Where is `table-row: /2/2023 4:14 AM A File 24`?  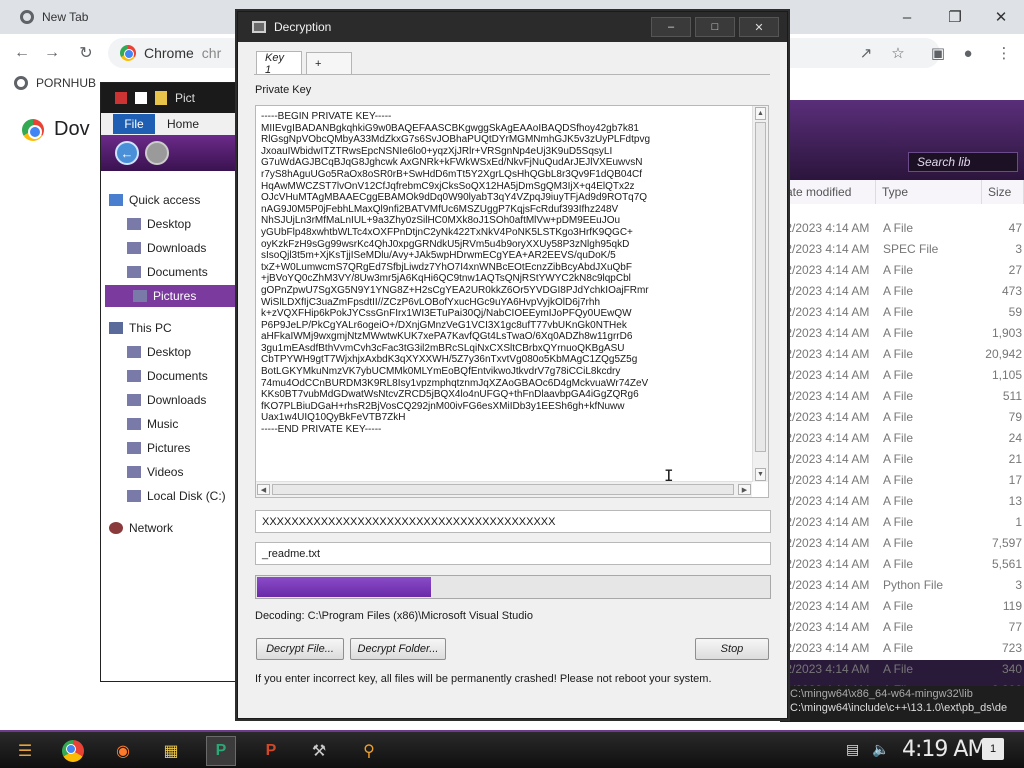 table-row: /2/2023 4:14 AM A File 24 is located at coordinates (902, 438).